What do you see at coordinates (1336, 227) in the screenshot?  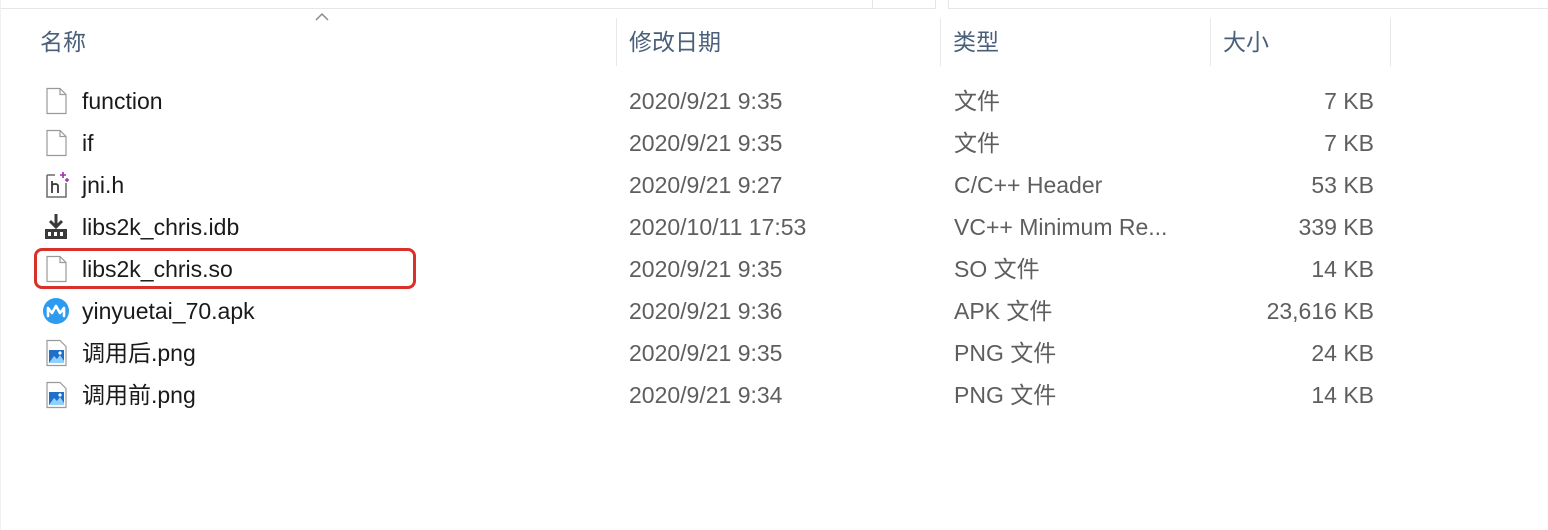 I see `file-size: 339 KB` at bounding box center [1336, 227].